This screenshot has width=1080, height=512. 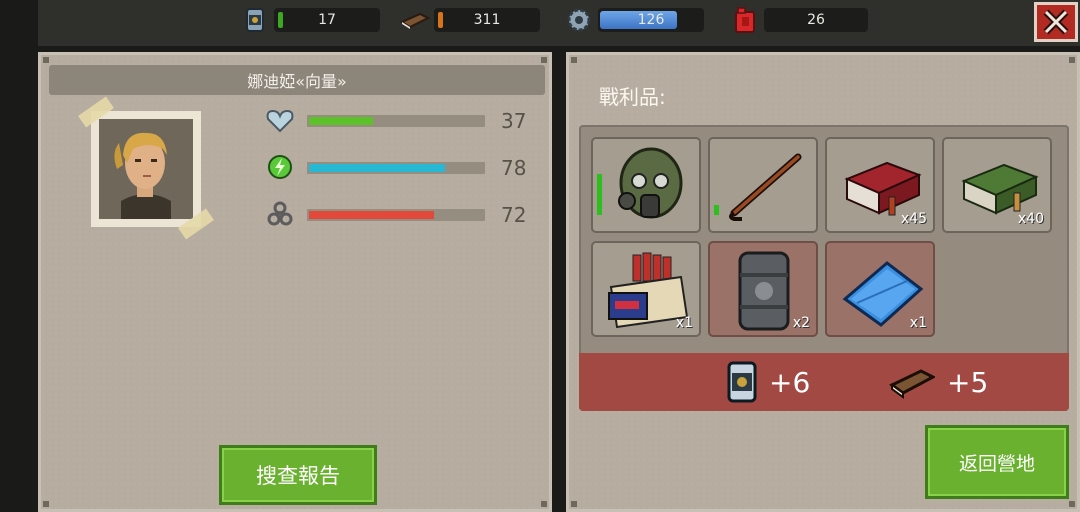 What do you see at coordinates (716, 210) in the screenshot?
I see `crowbar-durability` at bounding box center [716, 210].